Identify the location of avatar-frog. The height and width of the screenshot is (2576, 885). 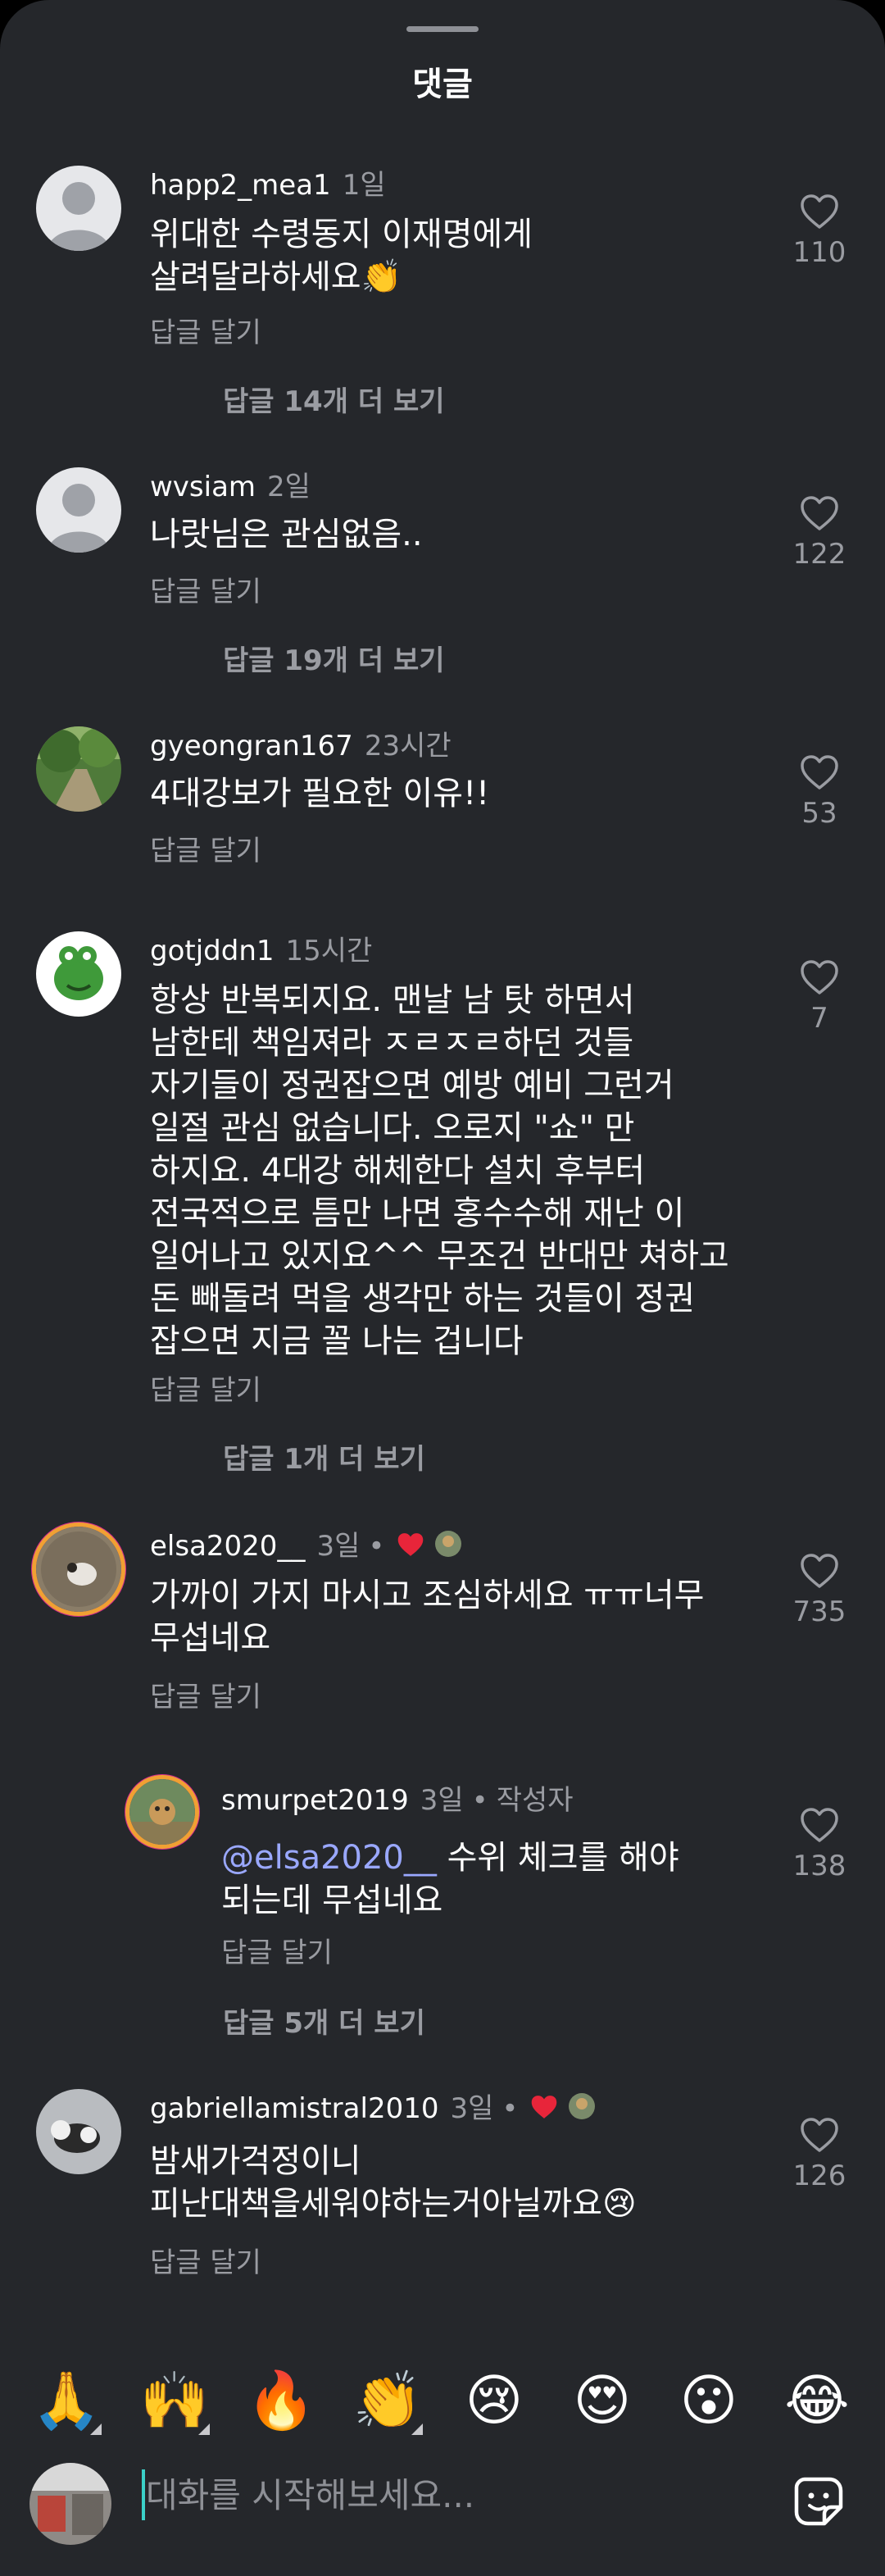
(78, 974).